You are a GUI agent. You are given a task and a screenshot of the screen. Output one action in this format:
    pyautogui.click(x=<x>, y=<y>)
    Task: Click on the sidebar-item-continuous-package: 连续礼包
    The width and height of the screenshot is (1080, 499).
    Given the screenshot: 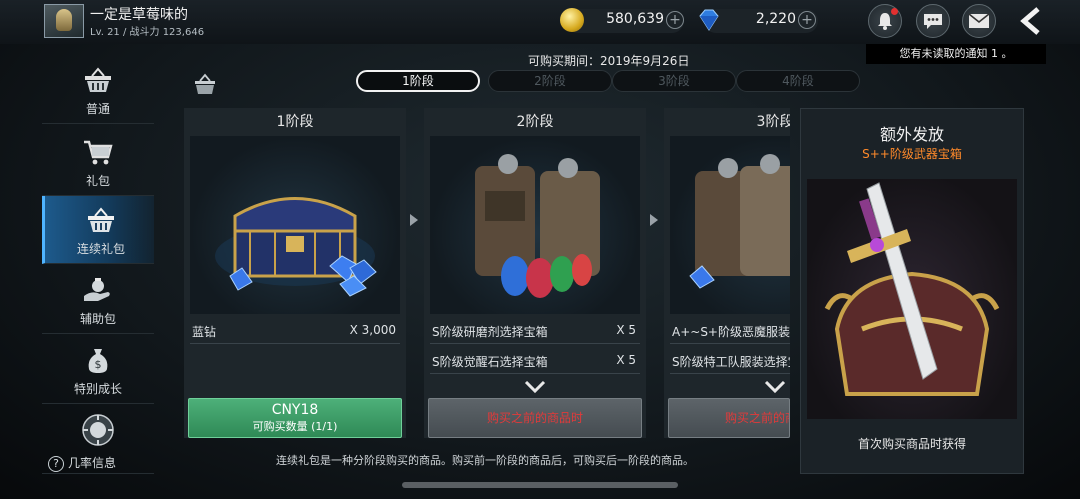 What is the action you would take?
    pyautogui.click(x=98, y=230)
    